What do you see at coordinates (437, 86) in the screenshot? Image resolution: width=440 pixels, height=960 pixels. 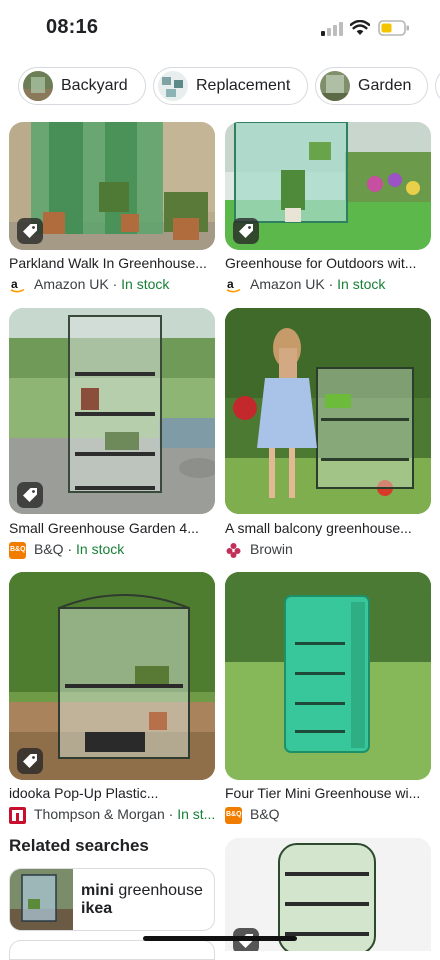 I see `chip-more` at bounding box center [437, 86].